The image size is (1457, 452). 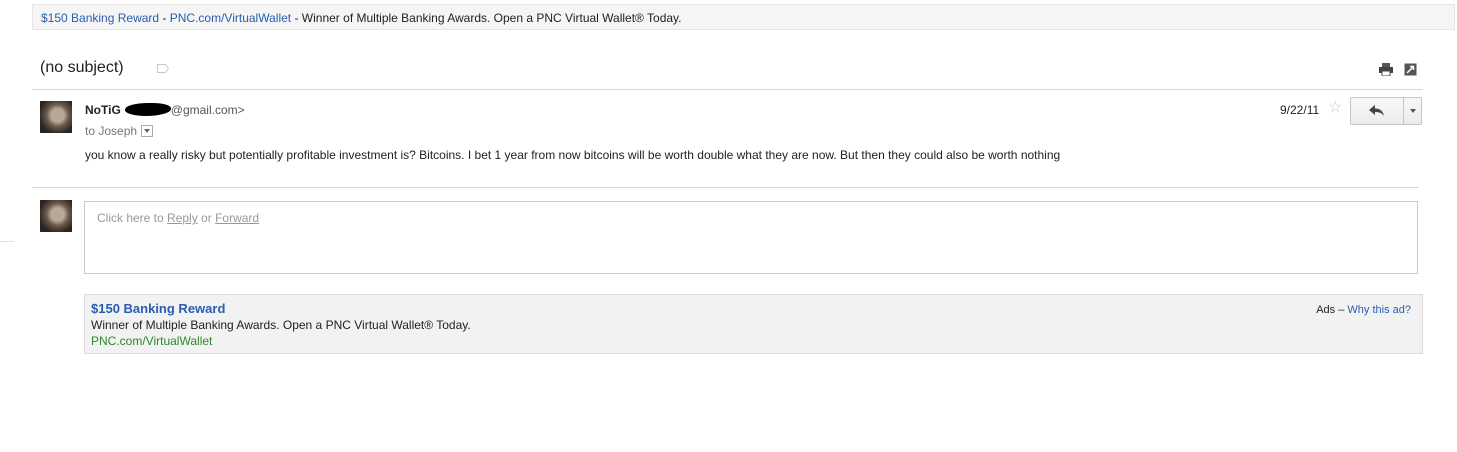 What do you see at coordinates (237, 218) in the screenshot?
I see `forward-link: Forward` at bounding box center [237, 218].